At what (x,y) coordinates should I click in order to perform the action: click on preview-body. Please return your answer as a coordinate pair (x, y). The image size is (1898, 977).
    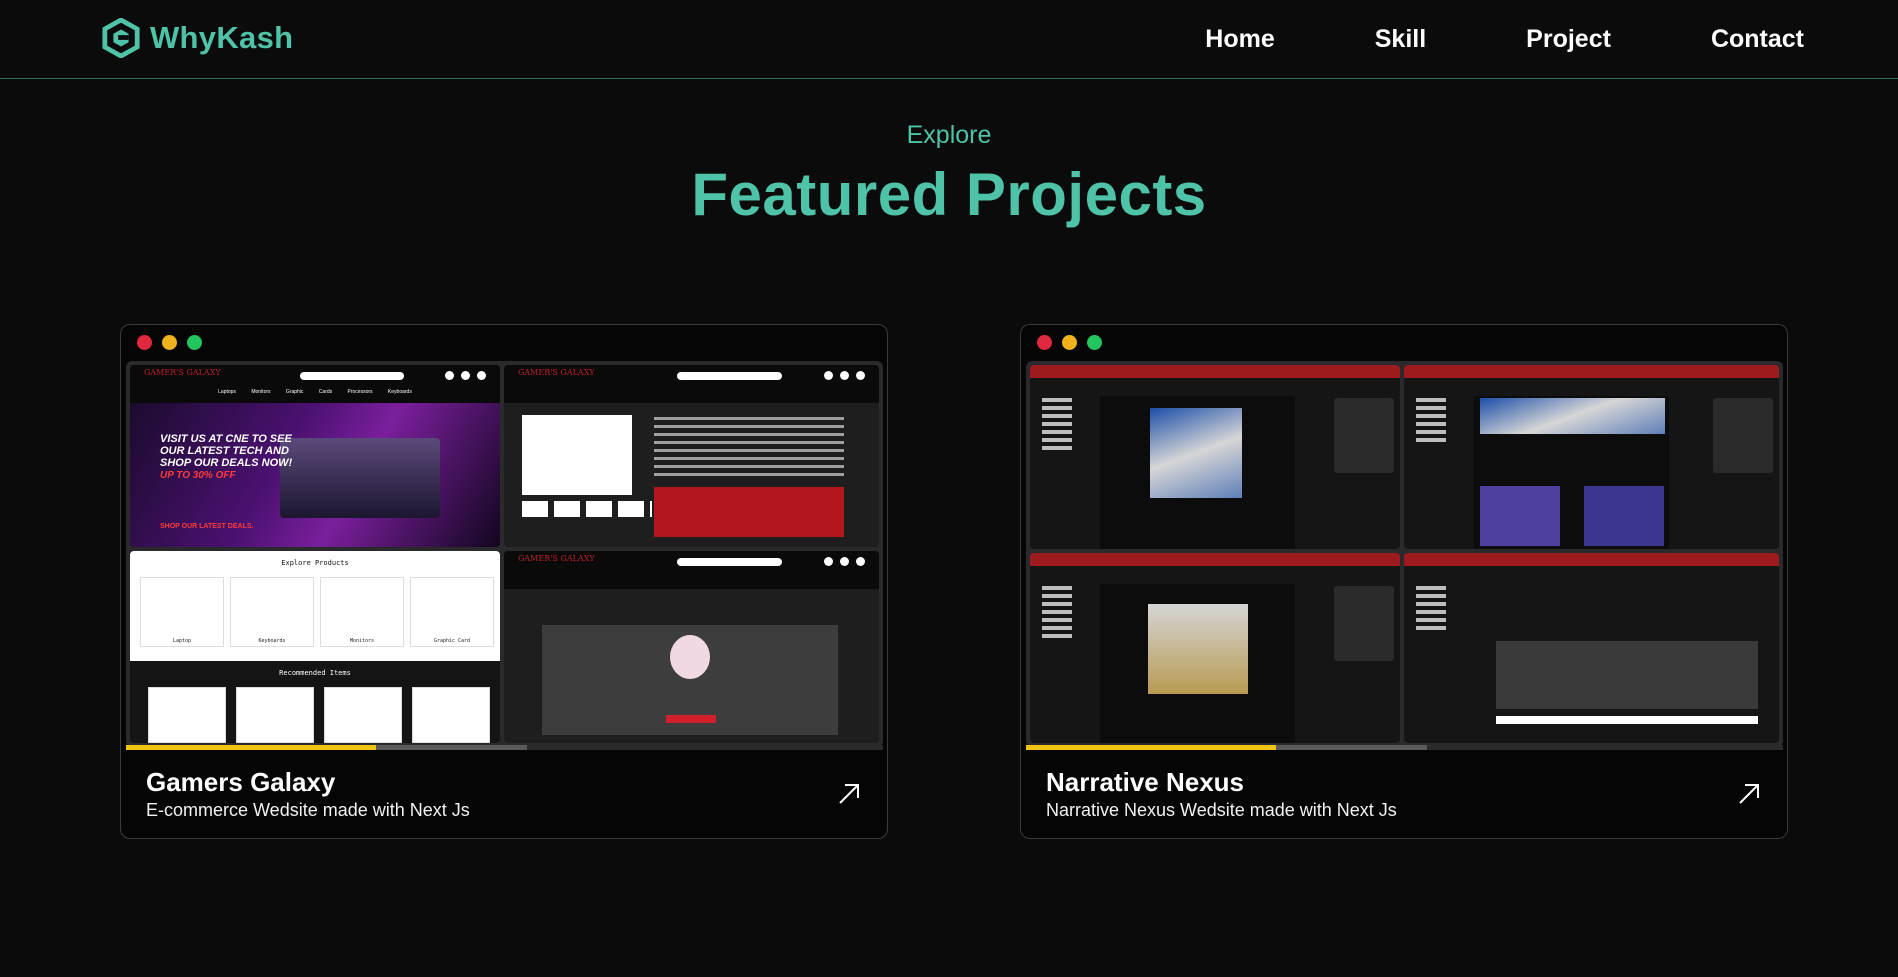
    Looking at the image, I should click on (1215, 463).